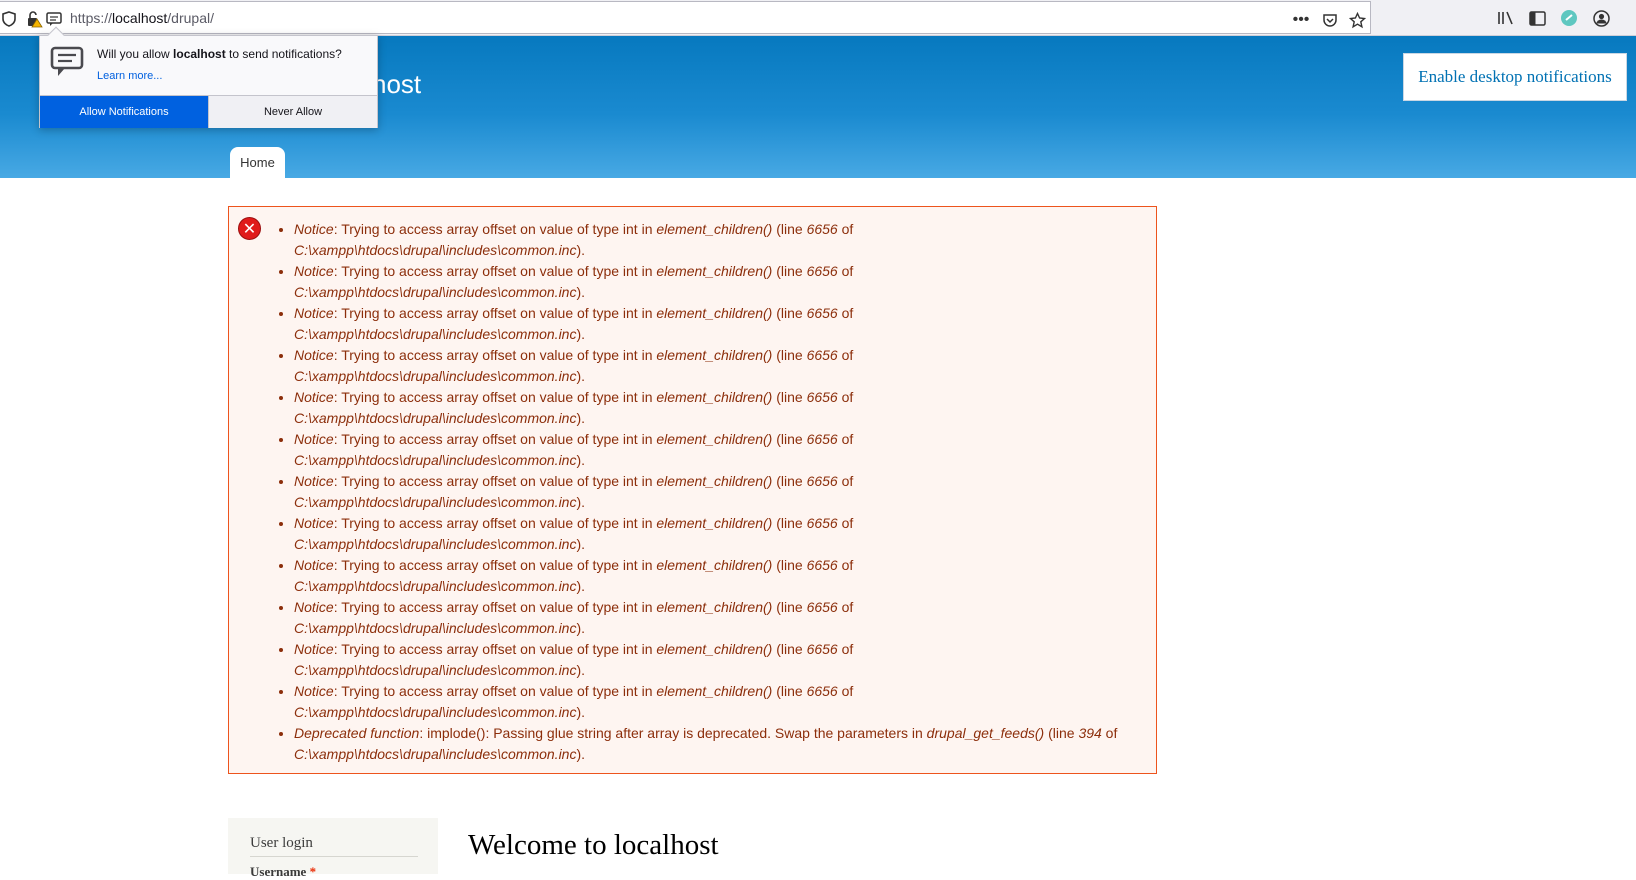  I want to click on username-label-text: Username, so click(278, 871).